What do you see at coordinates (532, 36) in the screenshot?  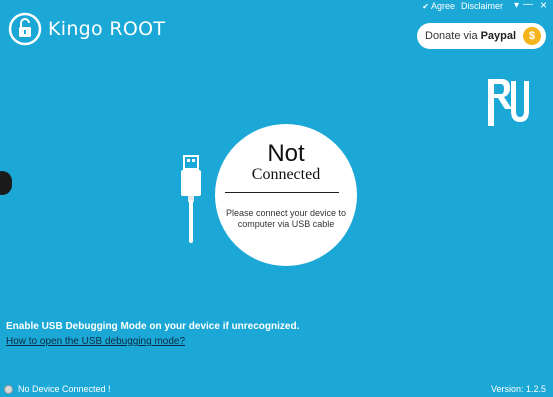 I see `dollar-coin-icon: $` at bounding box center [532, 36].